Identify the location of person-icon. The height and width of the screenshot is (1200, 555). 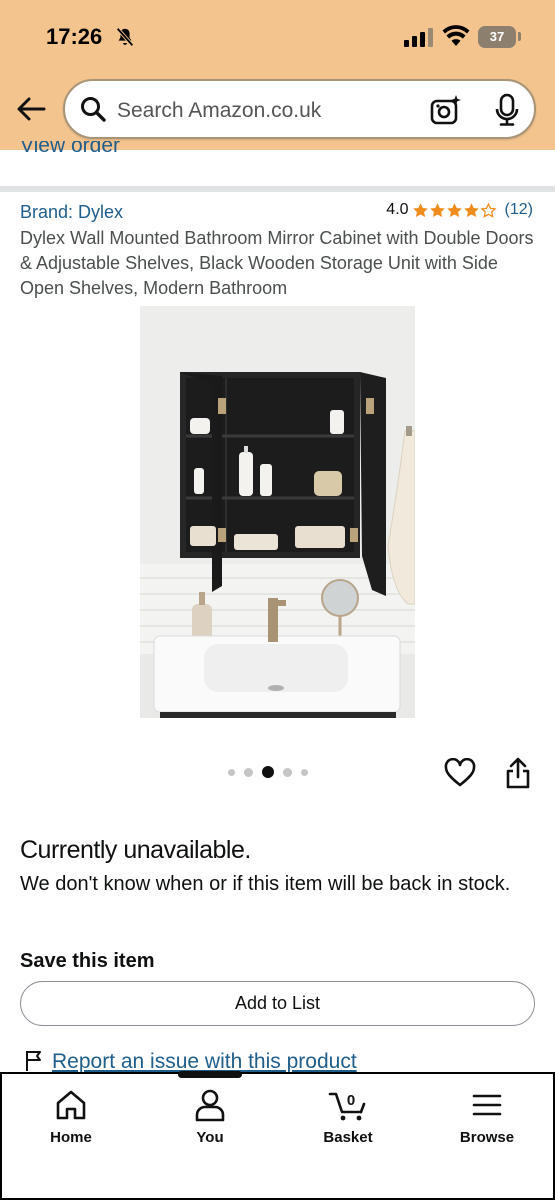
(210, 1105).